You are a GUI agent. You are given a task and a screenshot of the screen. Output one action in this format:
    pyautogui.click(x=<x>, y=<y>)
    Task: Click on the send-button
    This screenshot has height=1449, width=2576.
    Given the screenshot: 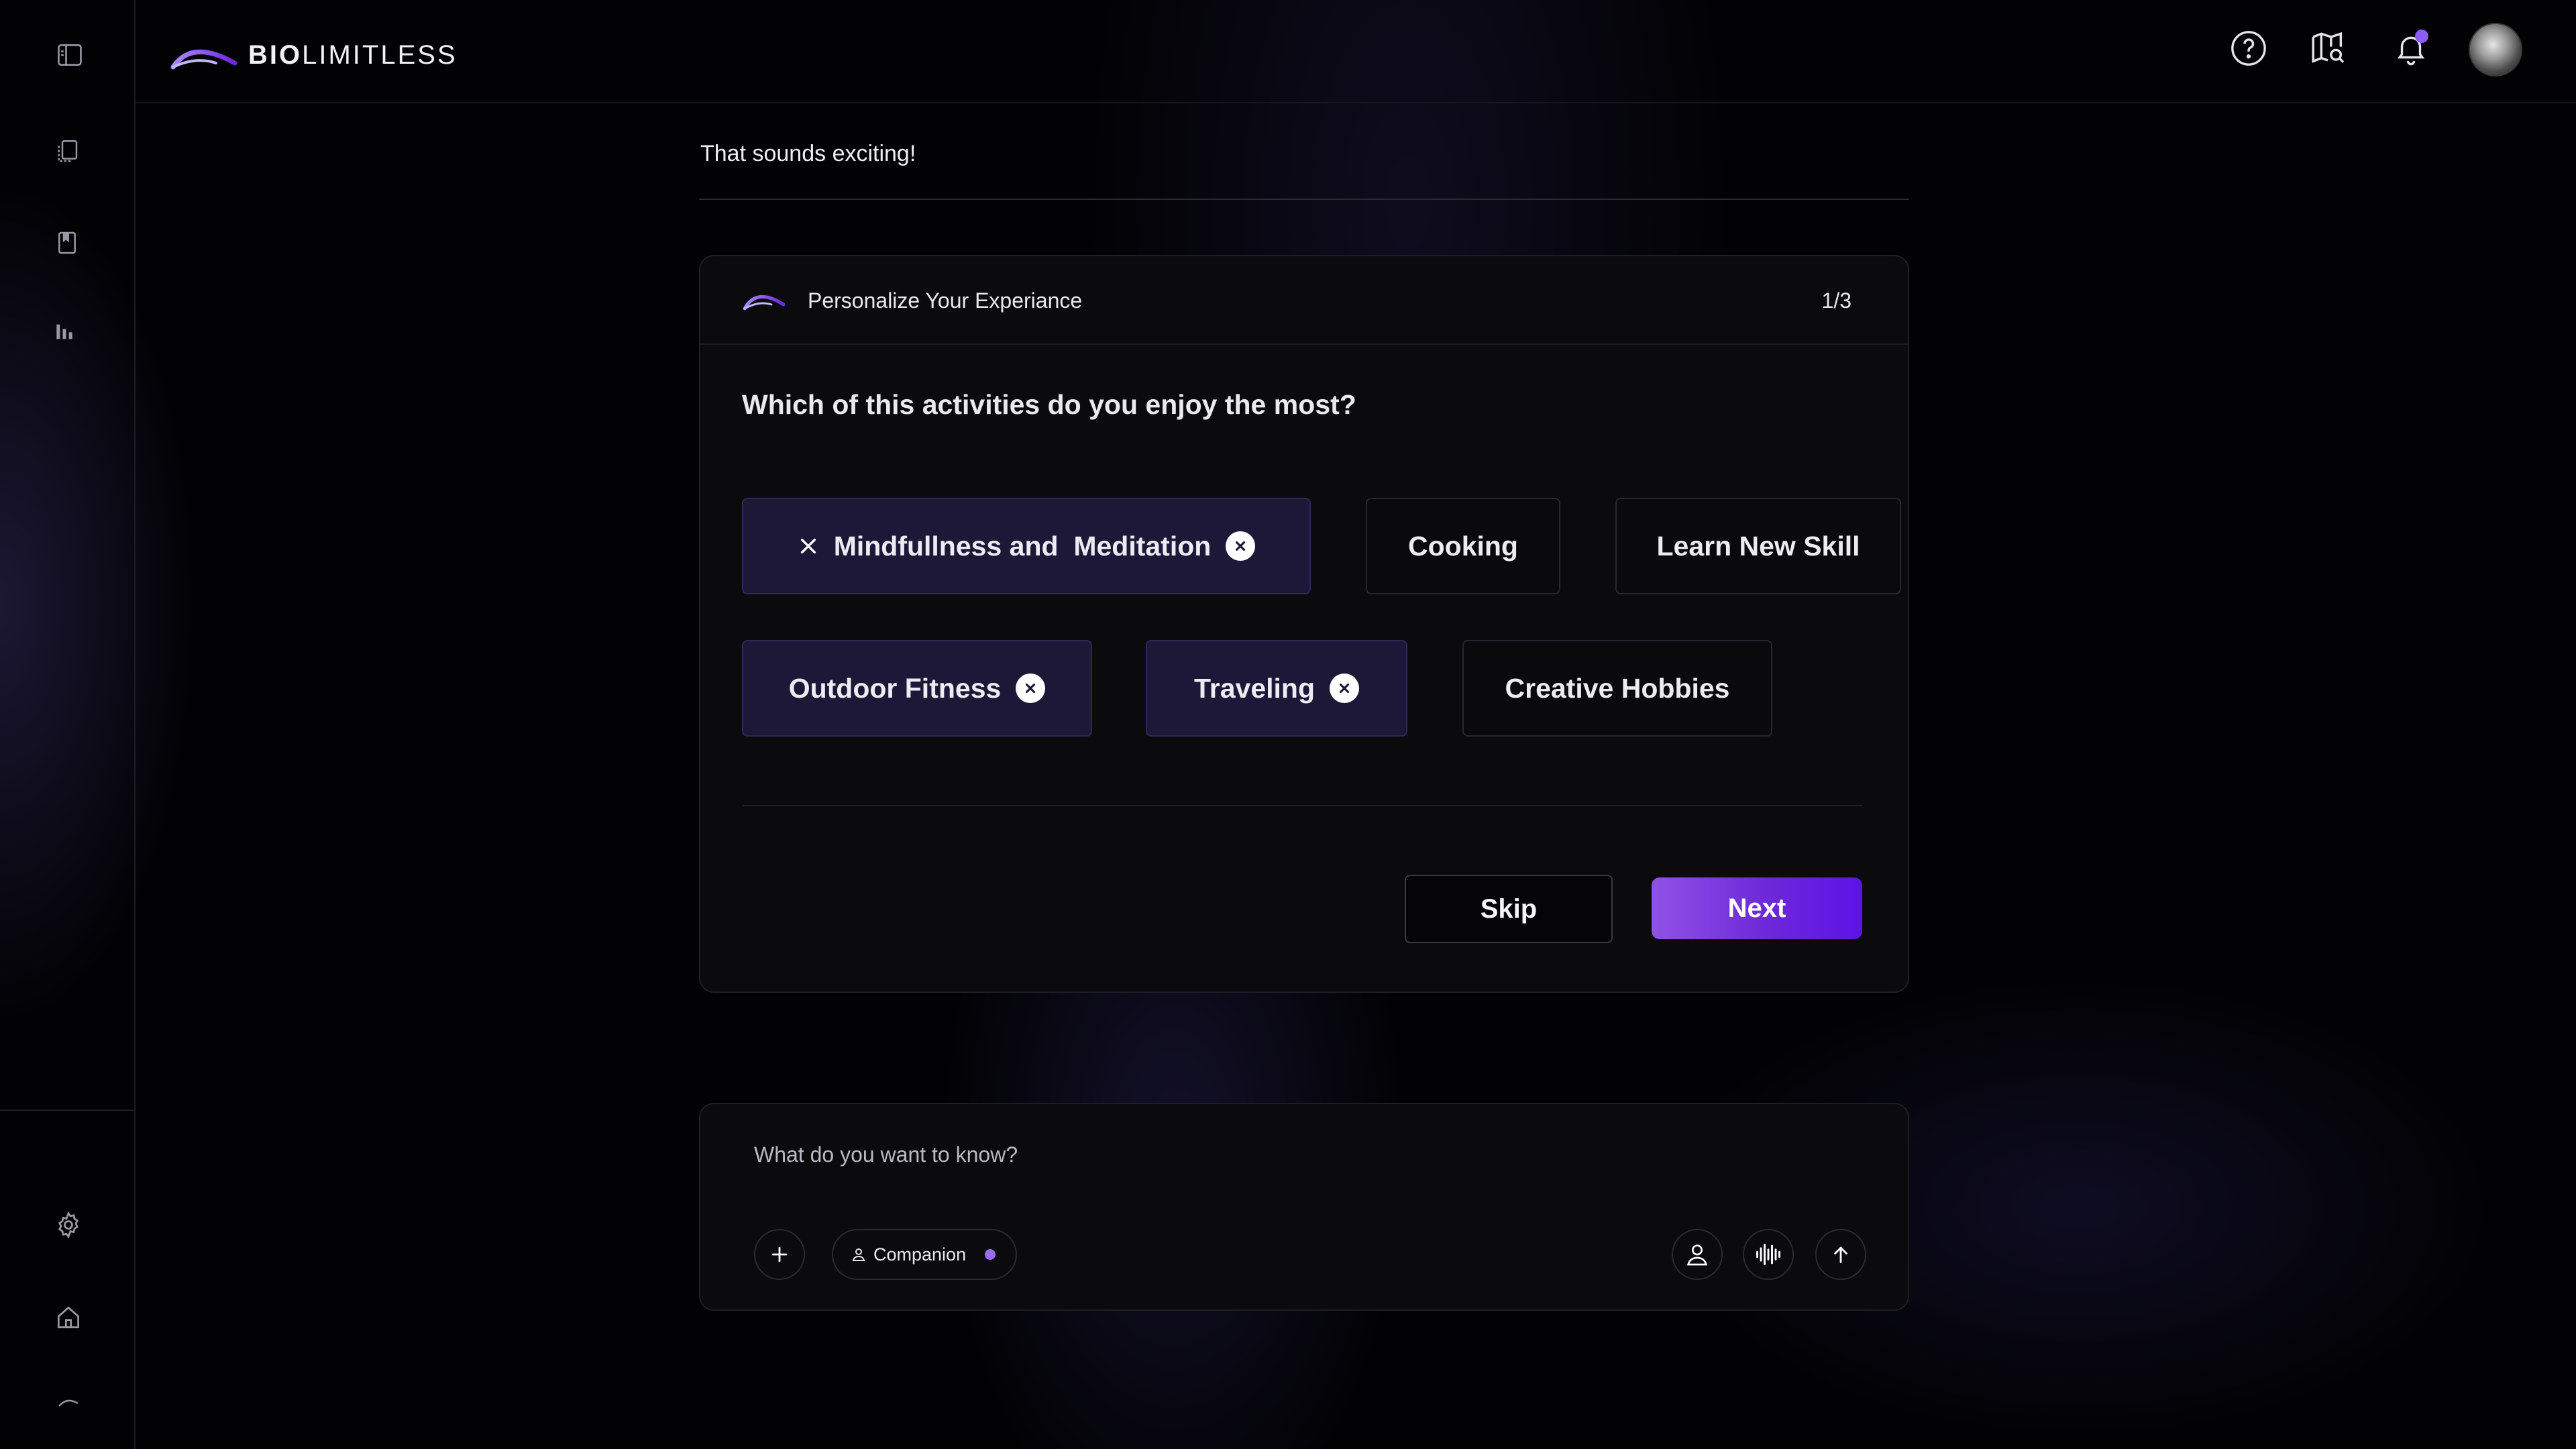 What is the action you would take?
    pyautogui.click(x=1840, y=1254)
    